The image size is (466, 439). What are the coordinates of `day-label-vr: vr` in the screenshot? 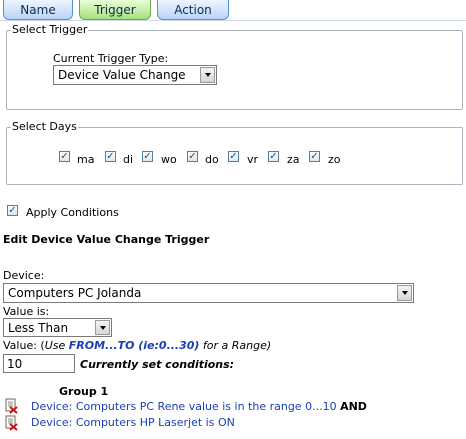 It's located at (253, 159).